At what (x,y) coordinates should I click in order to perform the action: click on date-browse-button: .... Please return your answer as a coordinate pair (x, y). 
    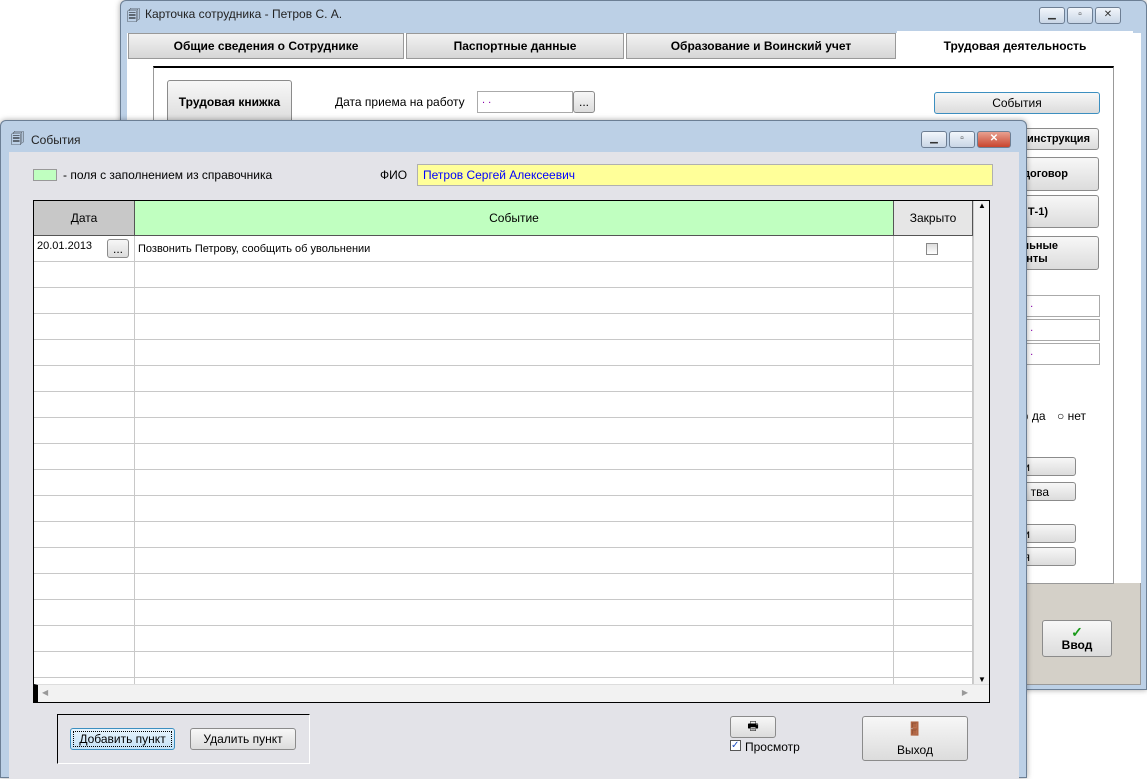
    Looking at the image, I should click on (118, 248).